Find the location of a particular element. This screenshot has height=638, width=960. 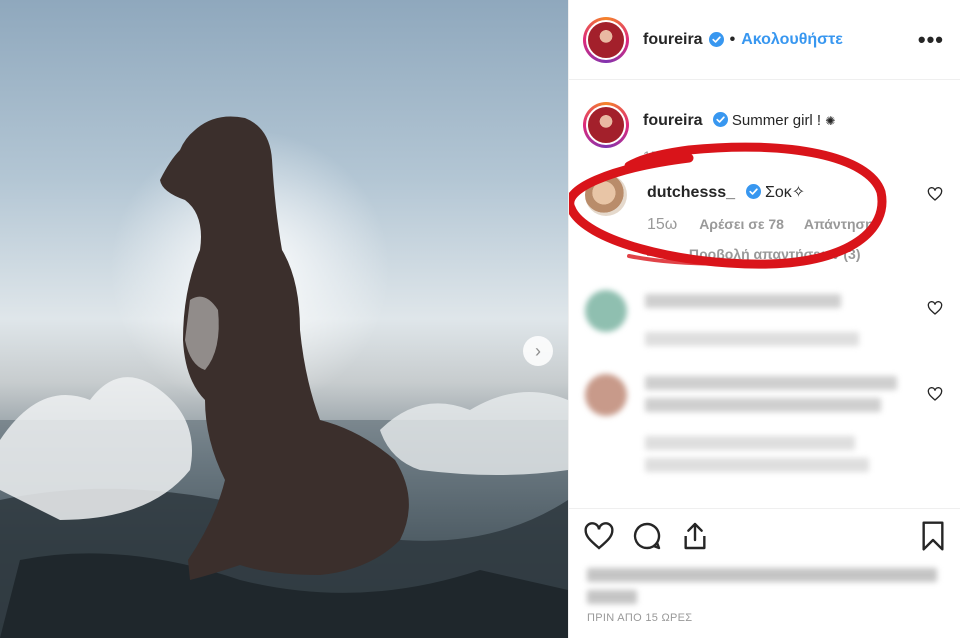

post-timestamp: ΠΡΙΝ ΑΠΟ 15 ΩΡΕΣ is located at coordinates (639, 618).